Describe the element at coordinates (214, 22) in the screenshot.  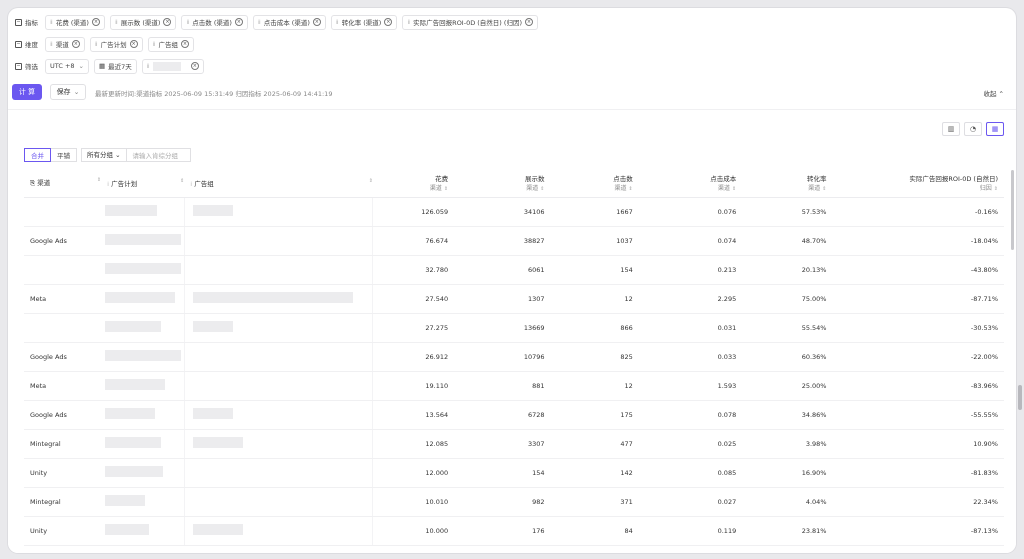
I see `metric-chip: ⁞⁞ 点击数 (渠道) ×` at that location.